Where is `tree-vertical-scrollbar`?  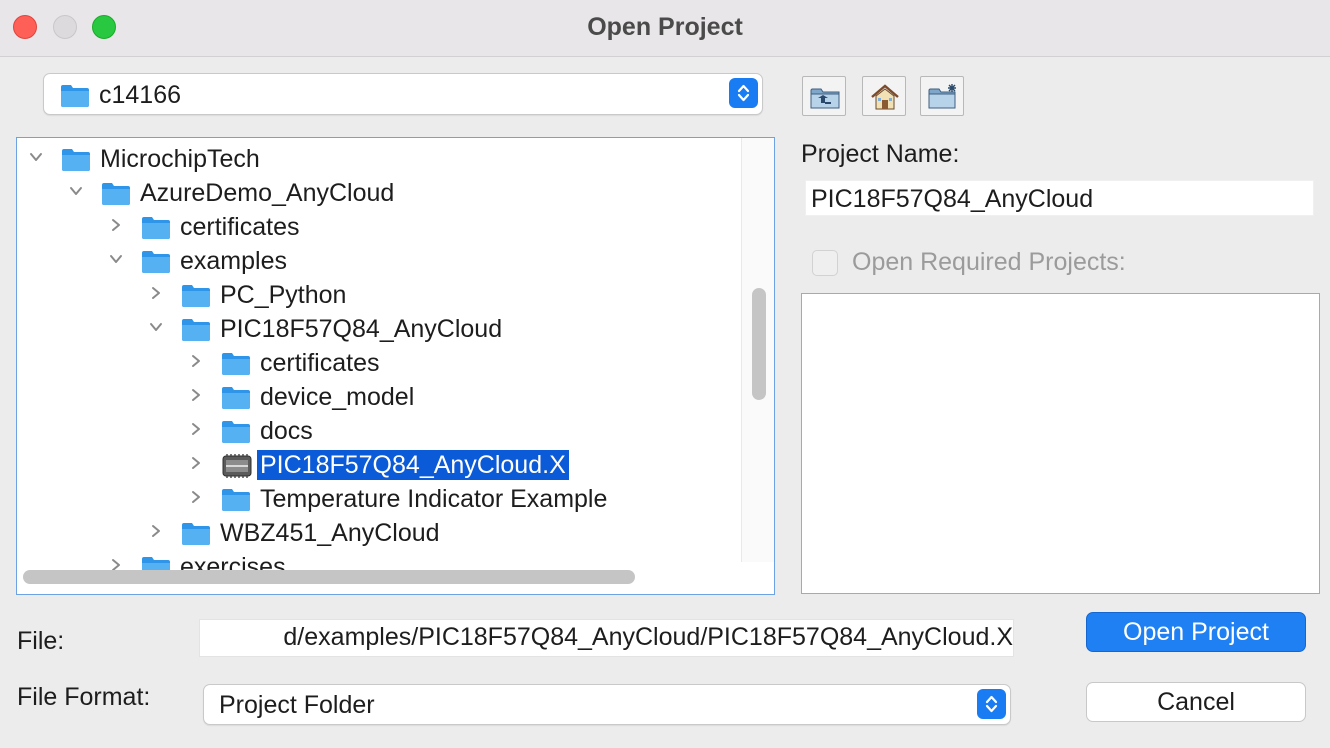 tree-vertical-scrollbar is located at coordinates (757, 350).